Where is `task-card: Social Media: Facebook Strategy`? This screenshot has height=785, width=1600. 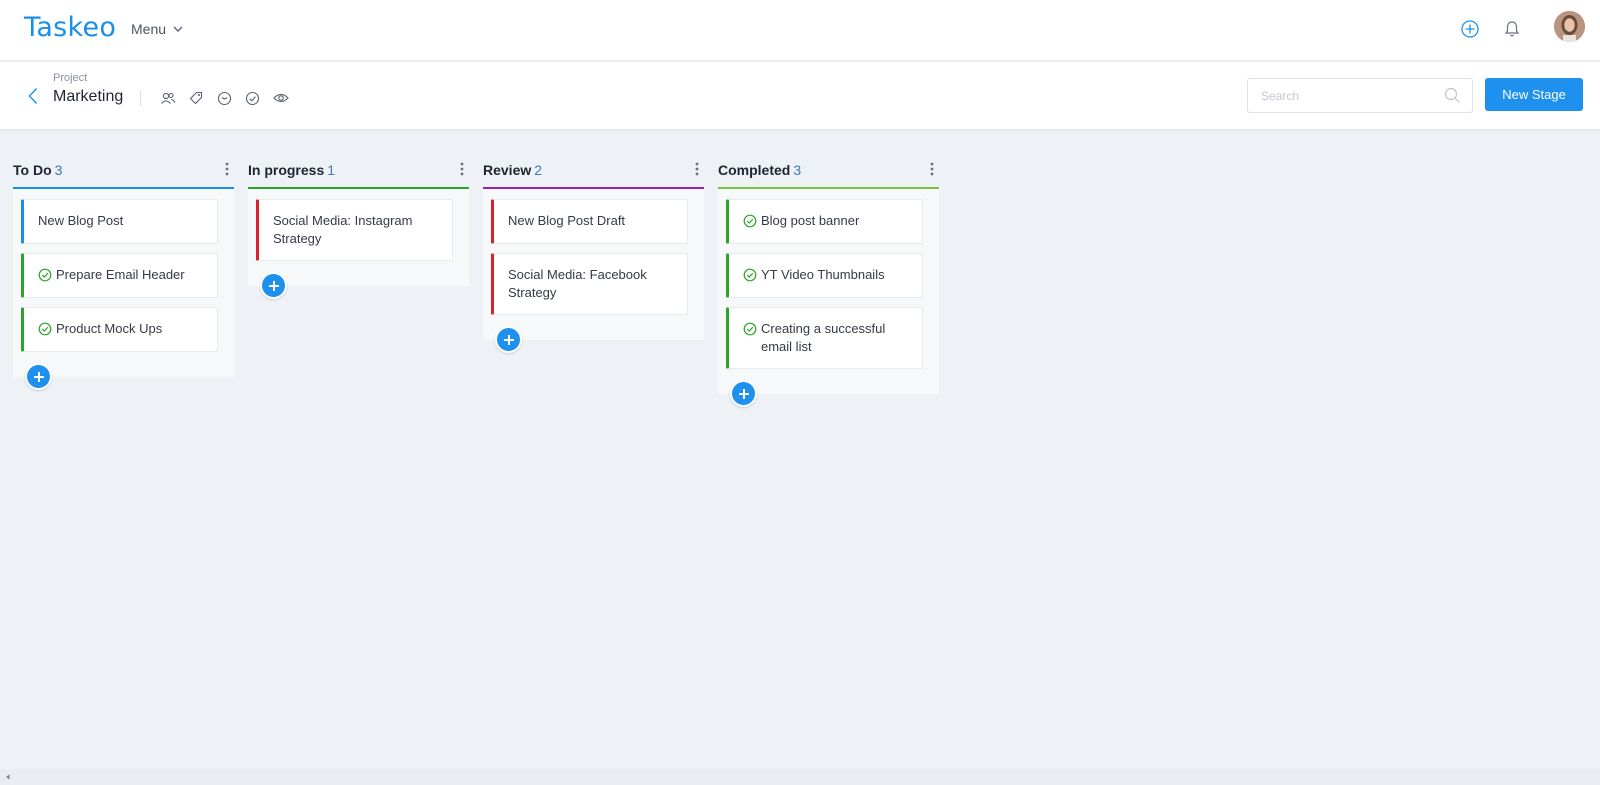 task-card: Social Media: Facebook Strategy is located at coordinates (589, 284).